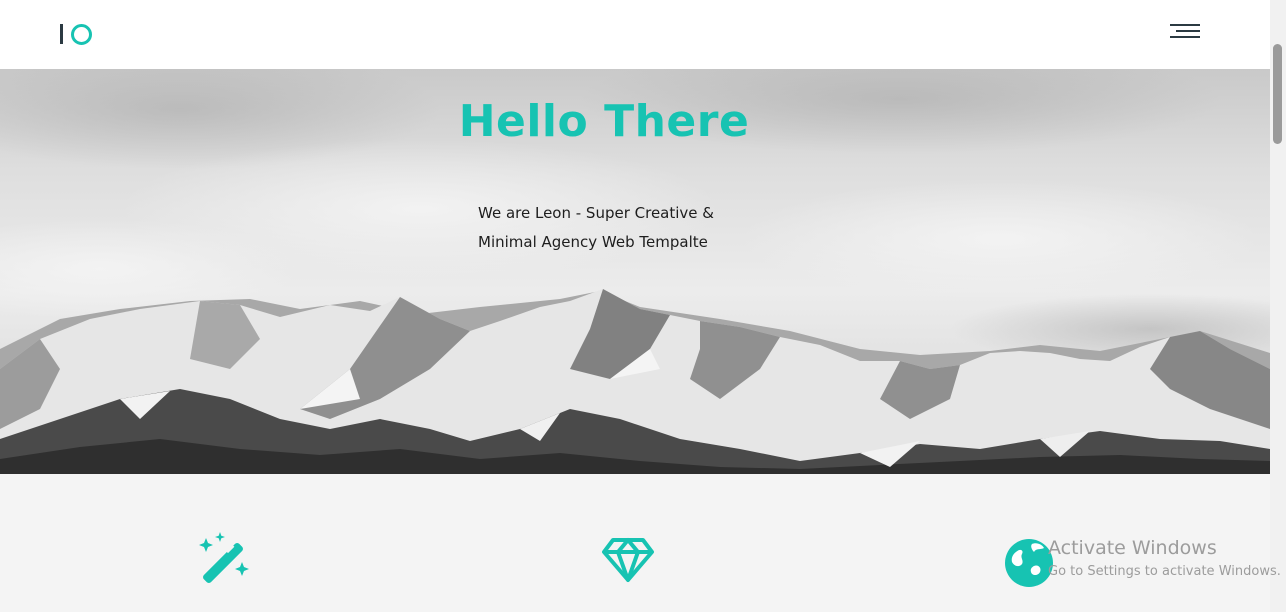  I want to click on scrollbar-thumb, so click(1277, 94).